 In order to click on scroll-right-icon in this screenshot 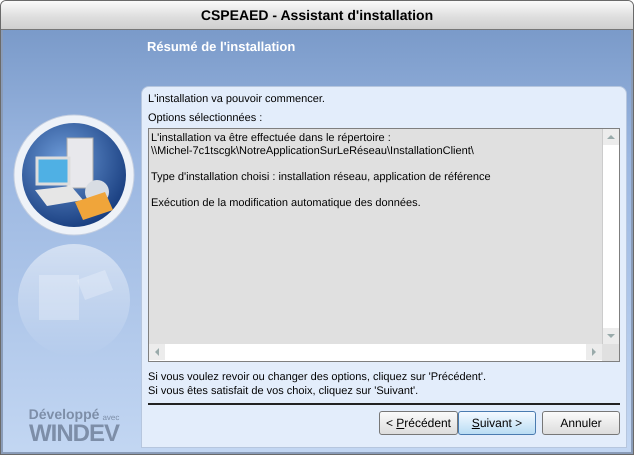, I will do `click(594, 352)`.